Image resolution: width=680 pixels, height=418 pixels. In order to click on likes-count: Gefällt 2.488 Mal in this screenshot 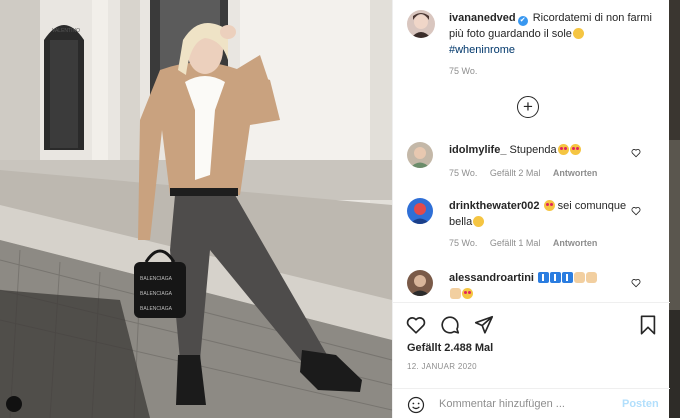, I will do `click(450, 348)`.